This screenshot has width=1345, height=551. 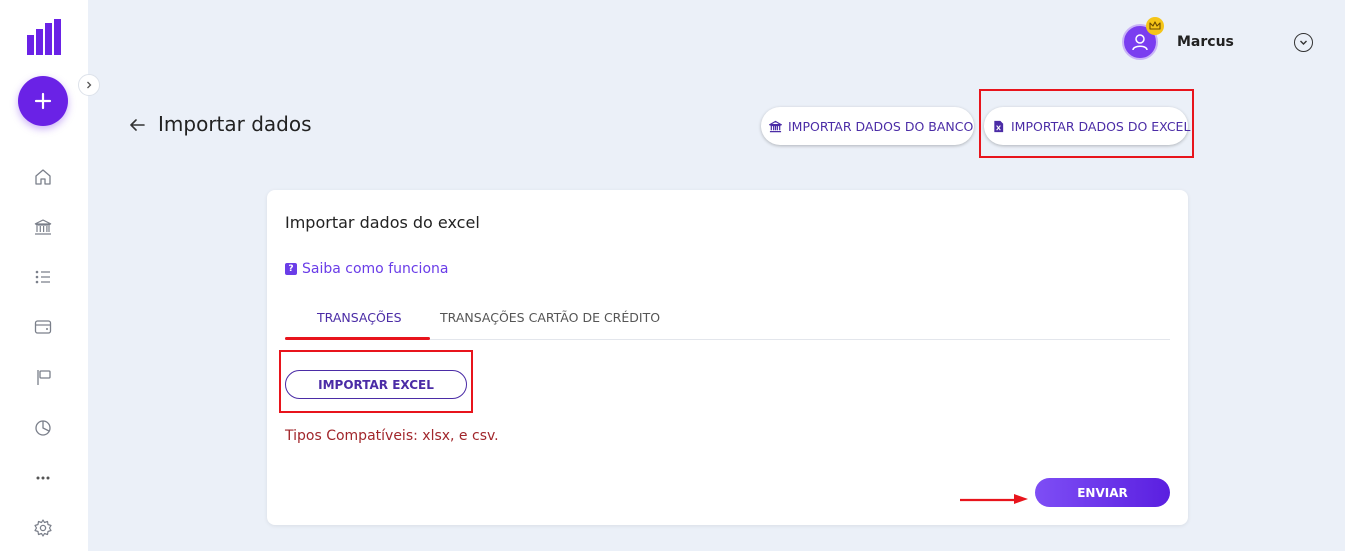 I want to click on import-excel-data-button: IMPORTAR DADOS DO EXCEL, so click(x=1087, y=126).